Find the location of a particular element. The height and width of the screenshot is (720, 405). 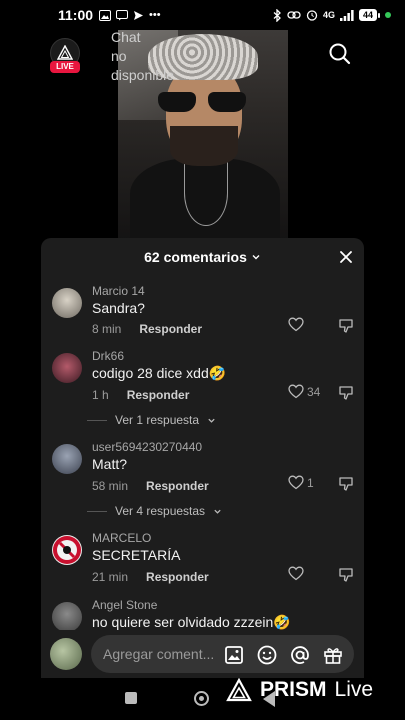

prism-live-watermark: PRISM Live is located at coordinates (299, 690).